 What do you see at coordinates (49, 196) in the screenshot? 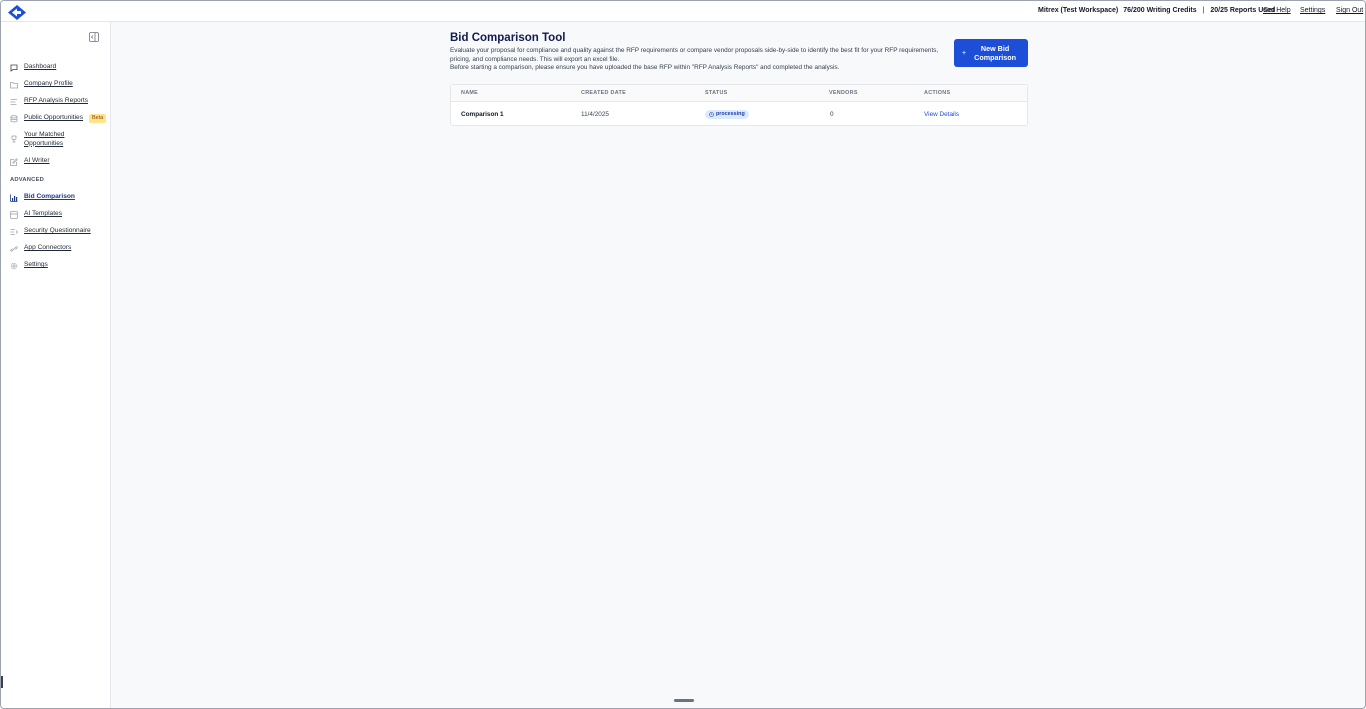
I see `sidebar-item-label: Bid Comparison` at bounding box center [49, 196].